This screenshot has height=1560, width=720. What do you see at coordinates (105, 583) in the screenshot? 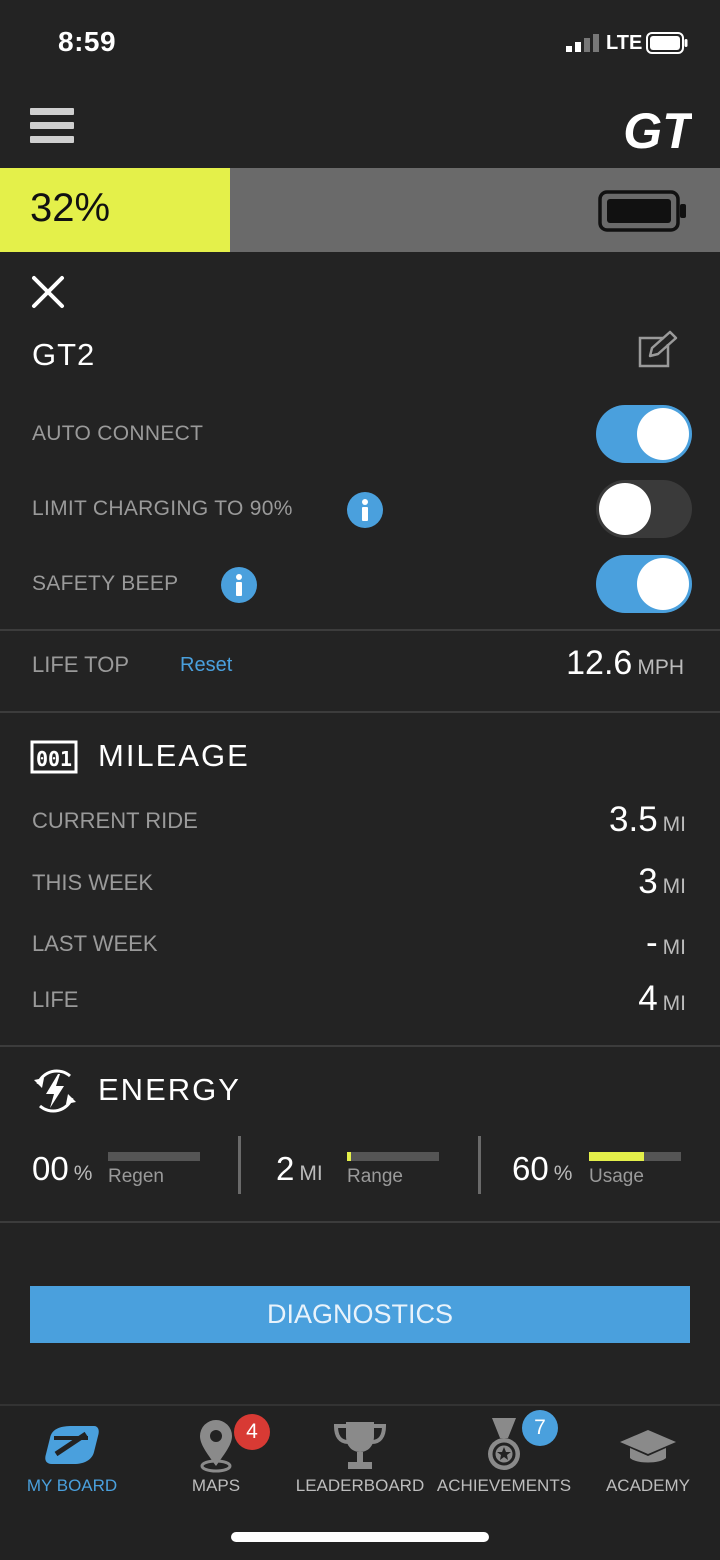
I see `safety-beep-label: SAFETY BEEP` at bounding box center [105, 583].